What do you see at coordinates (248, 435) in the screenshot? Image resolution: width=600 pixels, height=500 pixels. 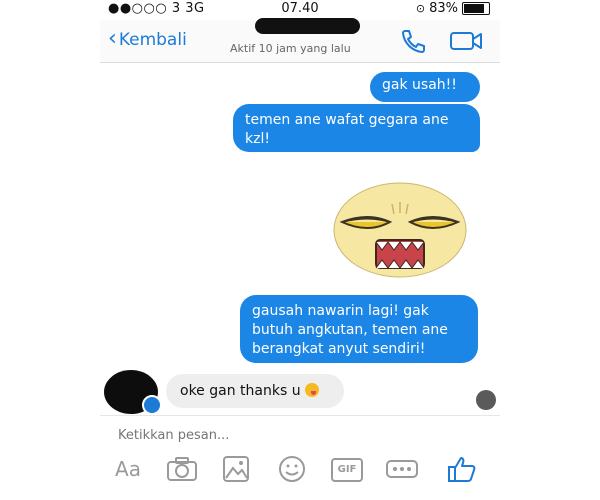 I see `message-input` at bounding box center [248, 435].